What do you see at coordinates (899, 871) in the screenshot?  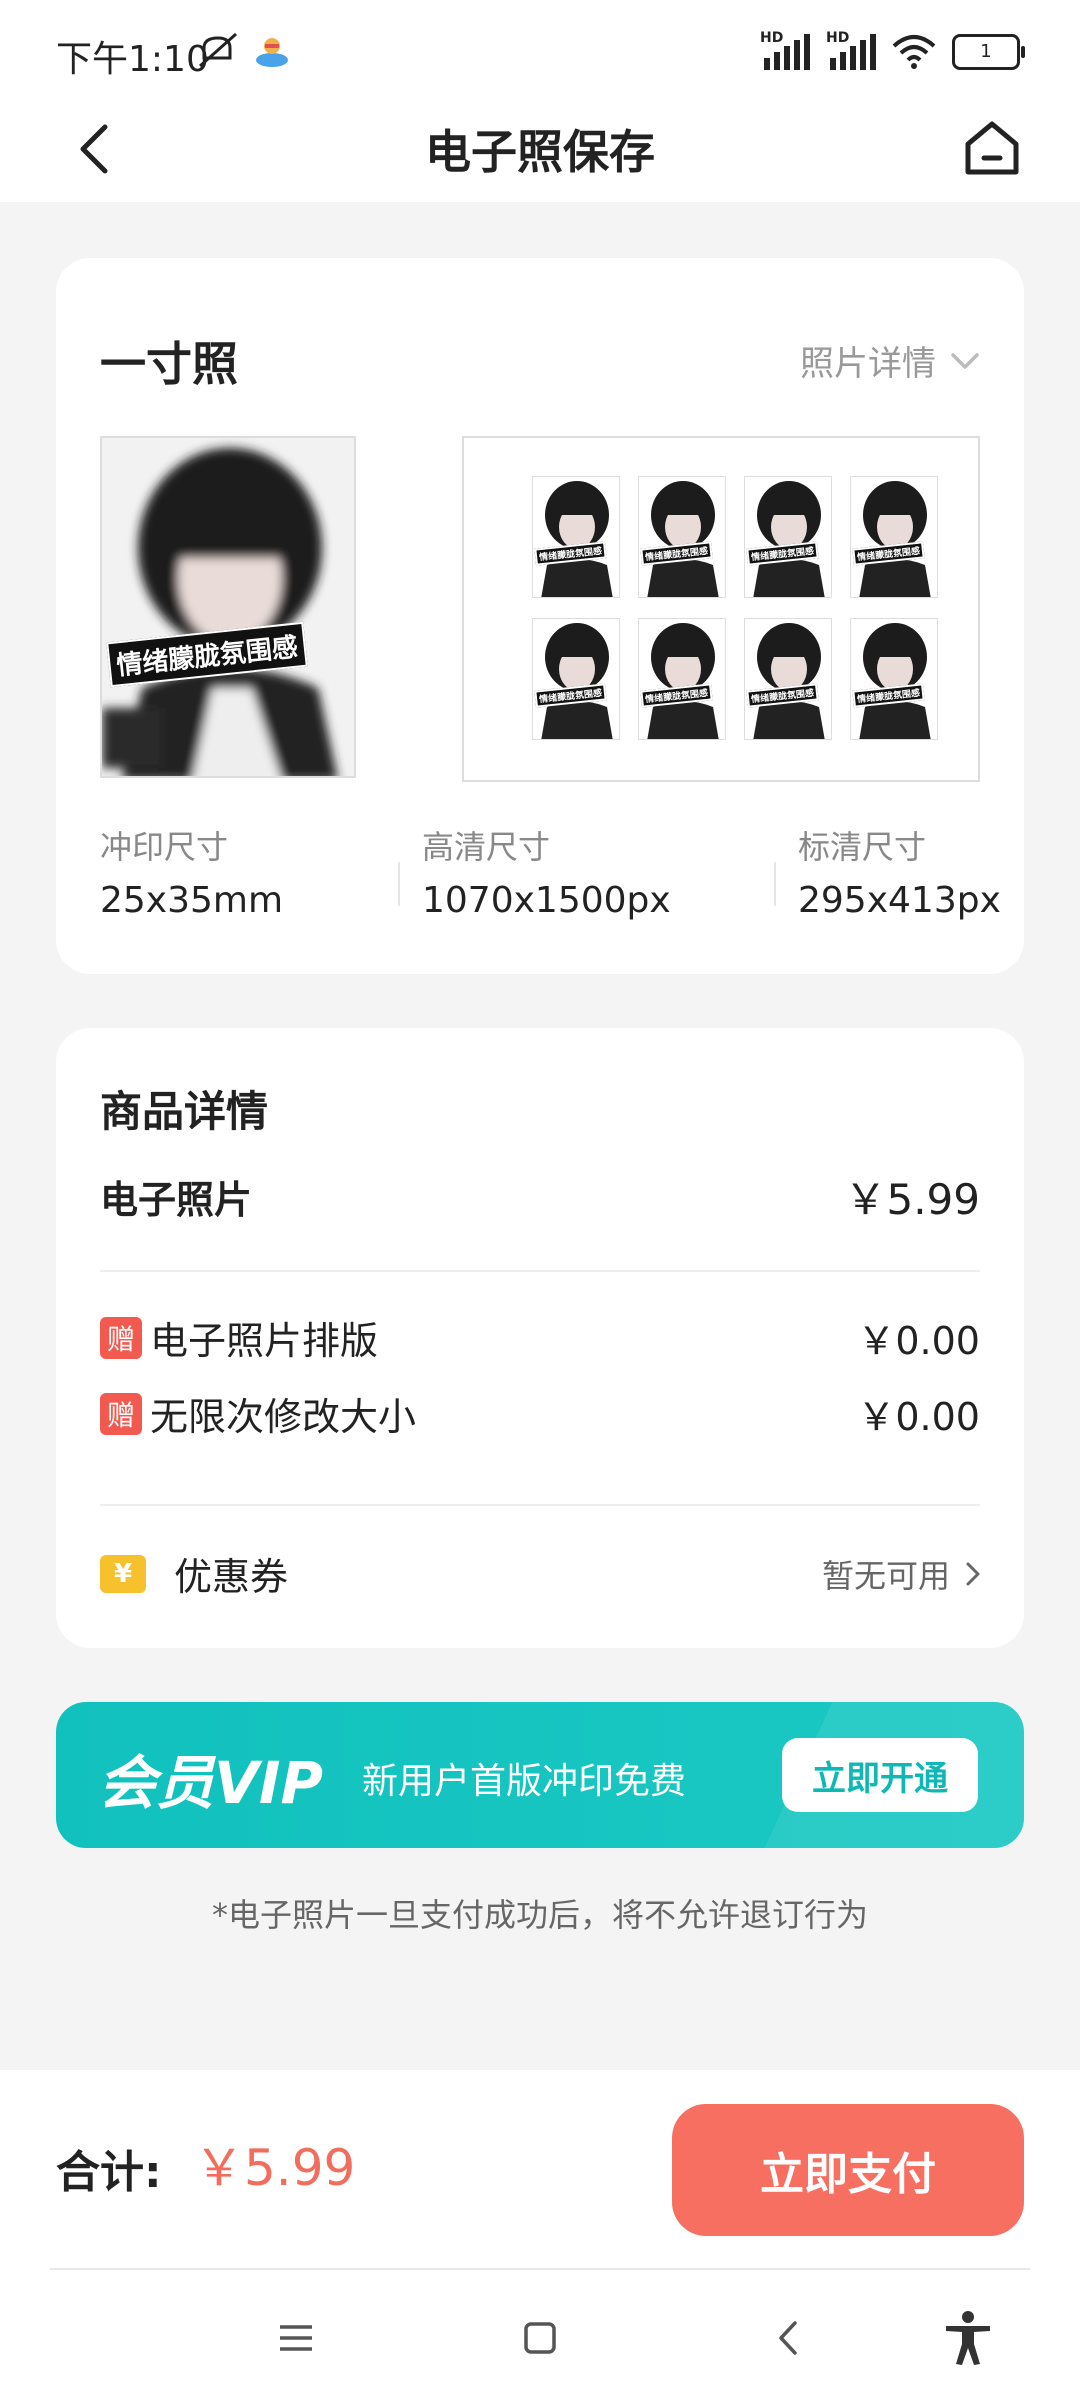 I see `spec-sd-size: 标清尺寸 295x413px` at bounding box center [899, 871].